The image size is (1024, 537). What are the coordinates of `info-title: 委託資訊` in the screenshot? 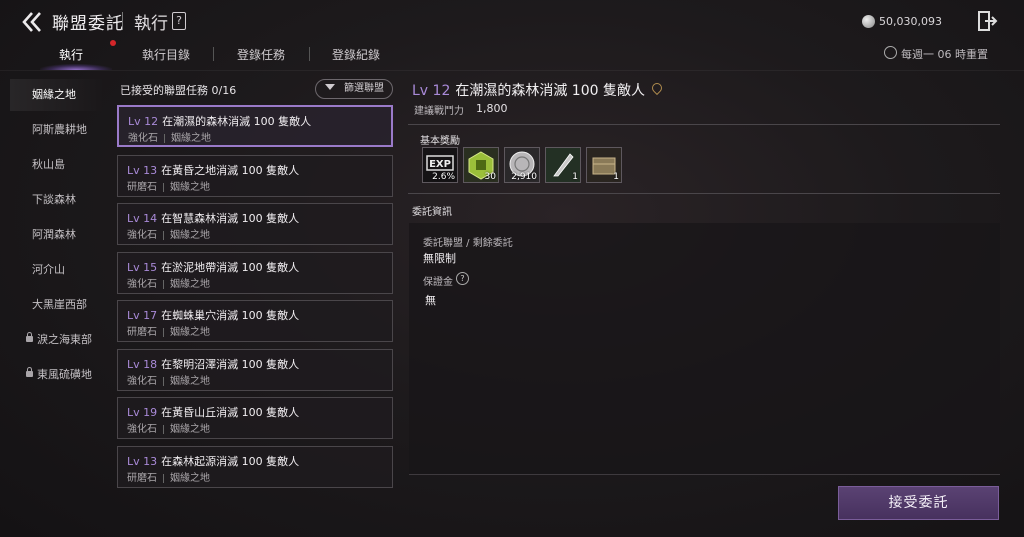 It's located at (432, 212).